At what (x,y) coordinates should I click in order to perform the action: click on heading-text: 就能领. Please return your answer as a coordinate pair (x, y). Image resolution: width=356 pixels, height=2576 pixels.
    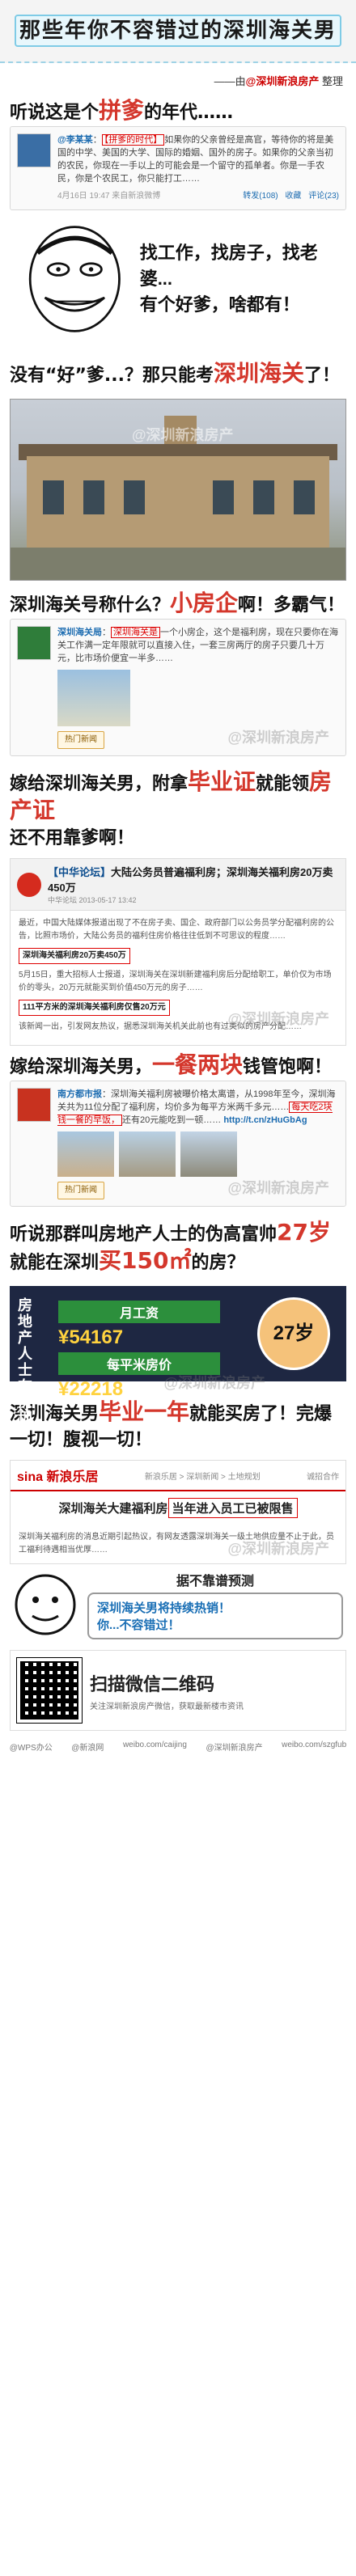
    Looking at the image, I should click on (283, 784).